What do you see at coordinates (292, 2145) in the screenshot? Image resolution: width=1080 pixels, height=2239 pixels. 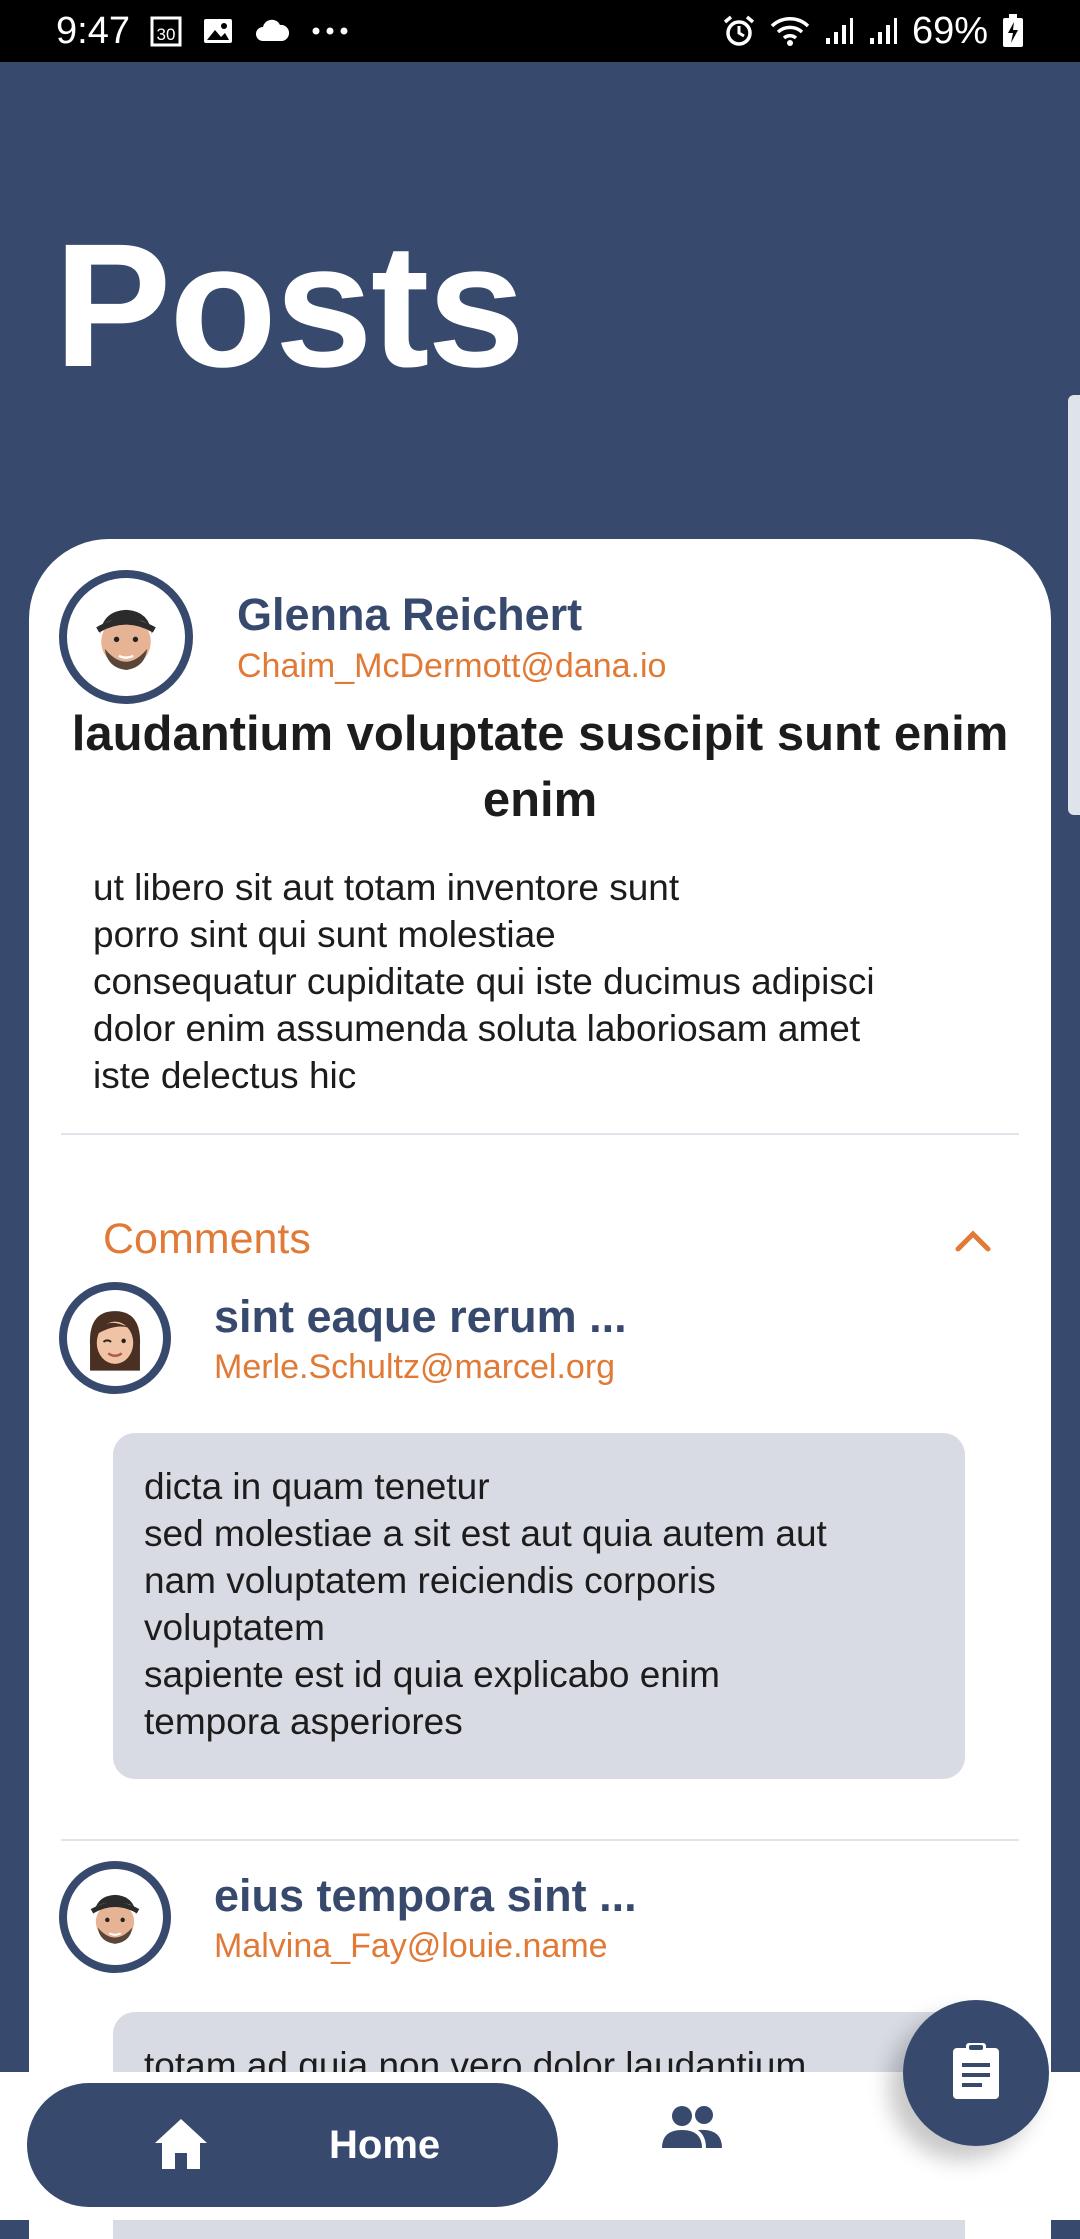 I see `tab-home: Home` at bounding box center [292, 2145].